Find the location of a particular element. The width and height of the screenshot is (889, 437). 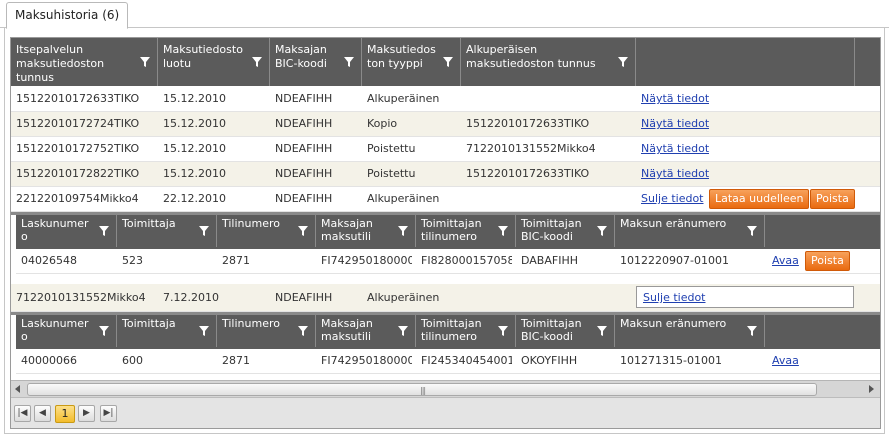

column-label: Maksun eränumero is located at coordinates (673, 323).